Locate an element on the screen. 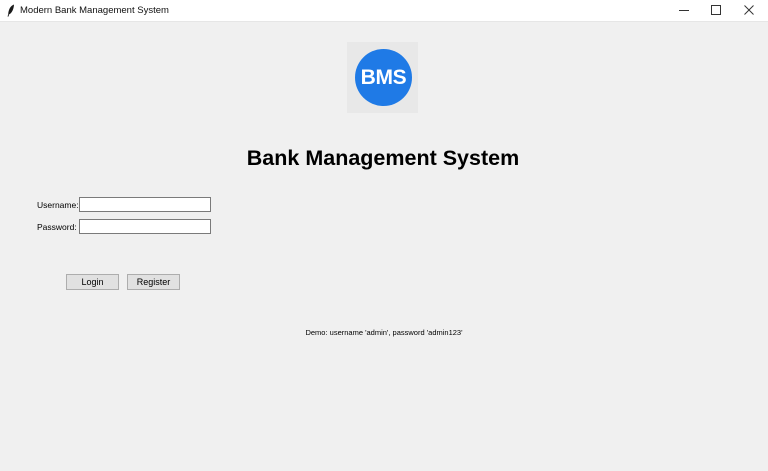 Image resolution: width=768 pixels, height=471 pixels. username-label: Username: is located at coordinates (58, 205).